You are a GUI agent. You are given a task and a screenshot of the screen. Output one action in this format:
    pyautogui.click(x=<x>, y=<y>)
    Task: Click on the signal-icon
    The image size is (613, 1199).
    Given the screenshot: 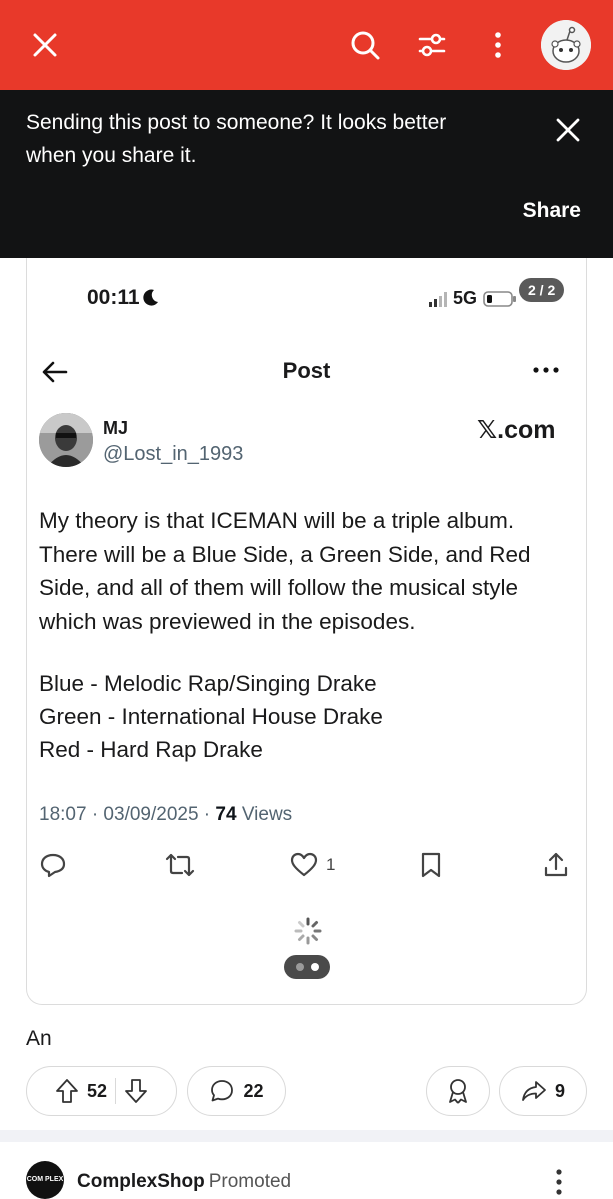 What is the action you would take?
    pyautogui.click(x=438, y=299)
    